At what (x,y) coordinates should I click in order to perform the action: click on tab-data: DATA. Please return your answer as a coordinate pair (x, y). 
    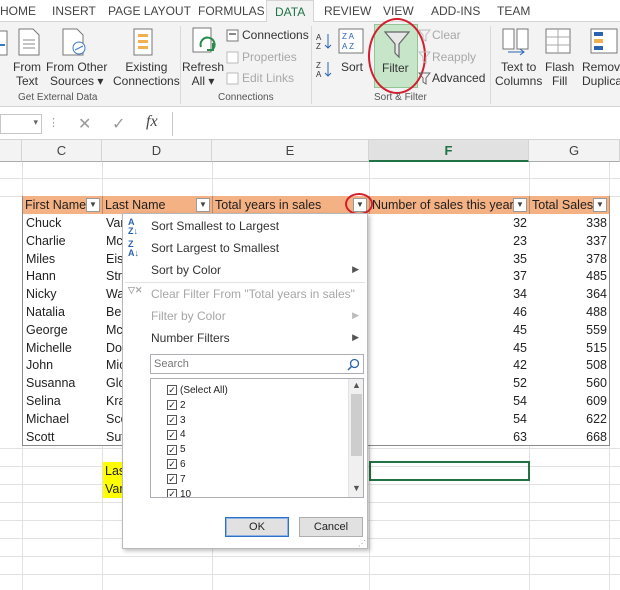
    Looking at the image, I should click on (290, 11).